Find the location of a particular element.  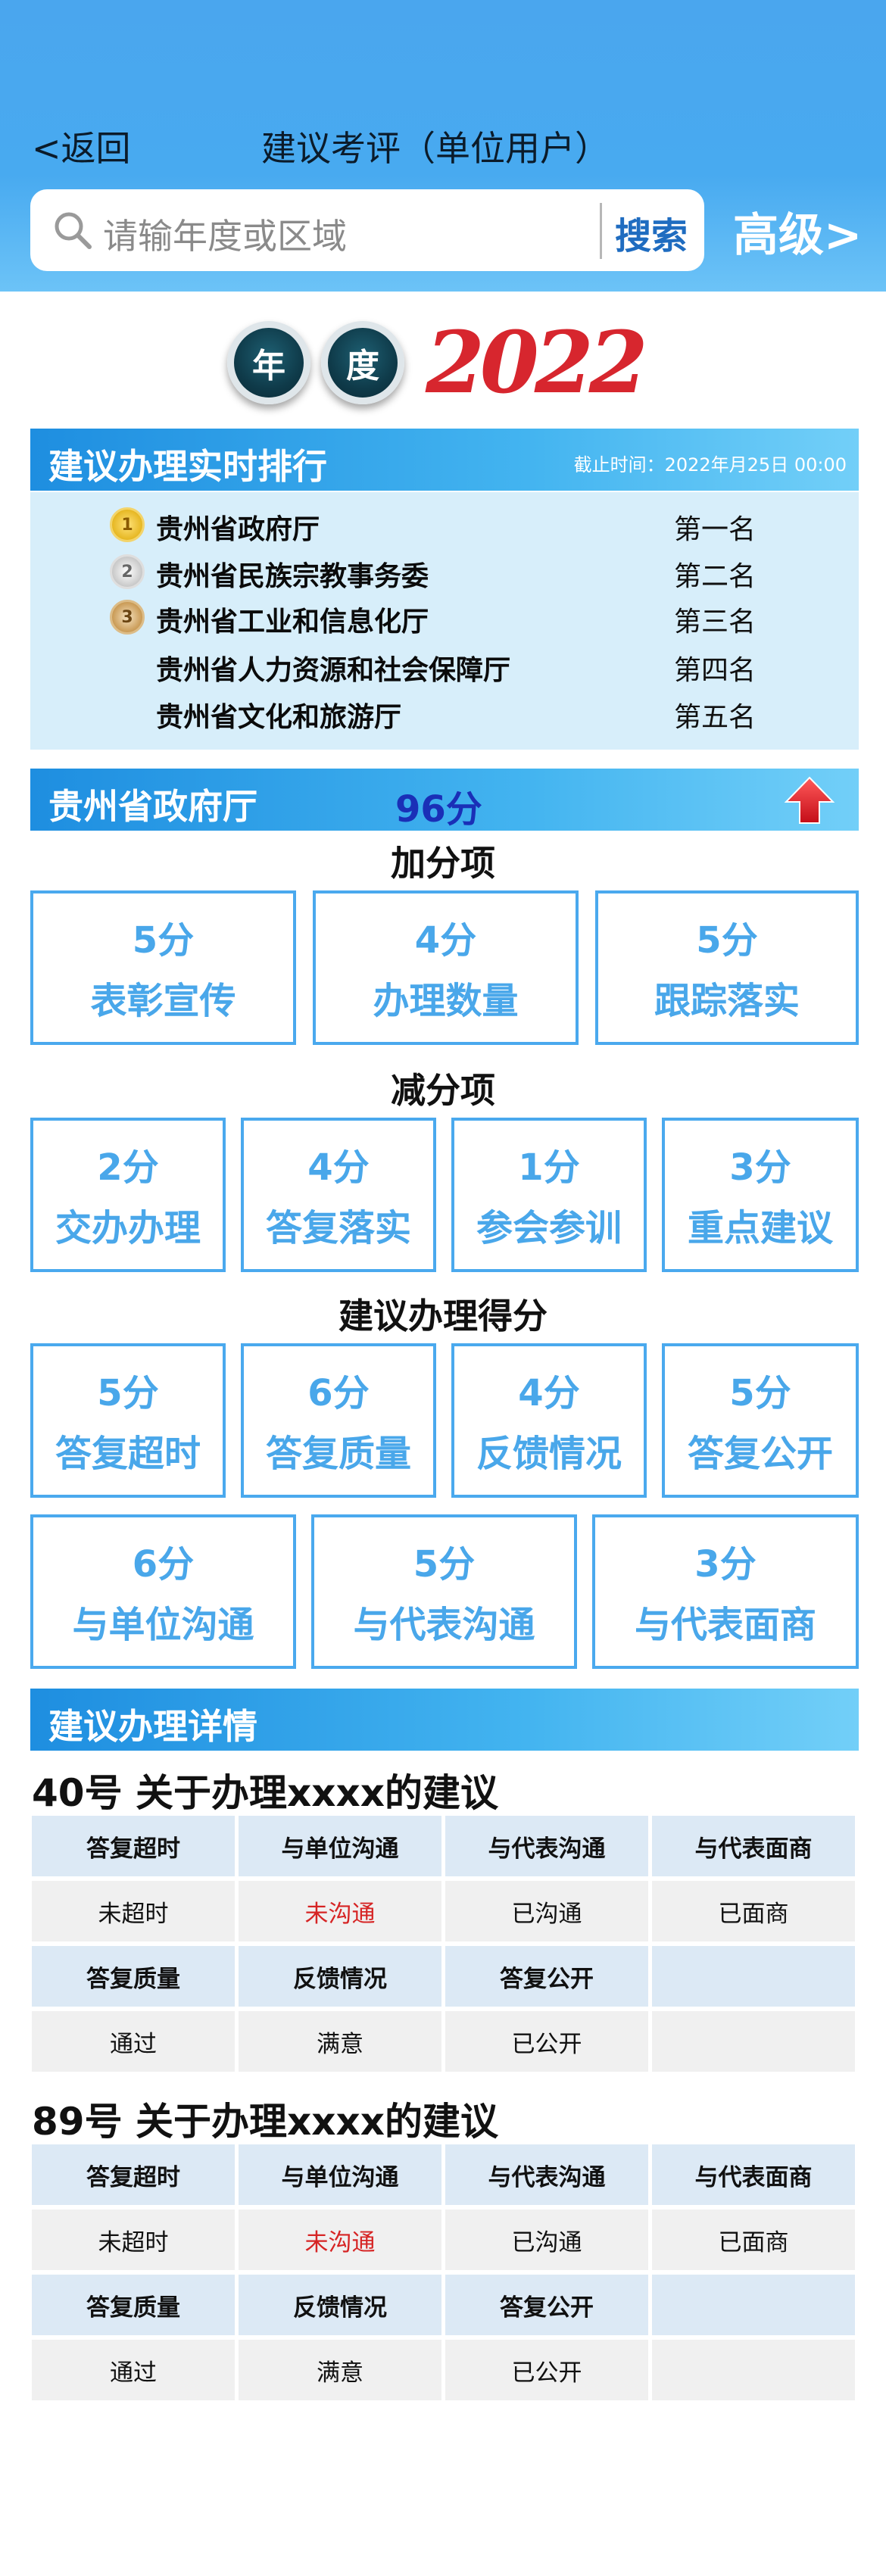

ranking-deadline: 截止时间：2022年月25日 00:00 is located at coordinates (710, 465).